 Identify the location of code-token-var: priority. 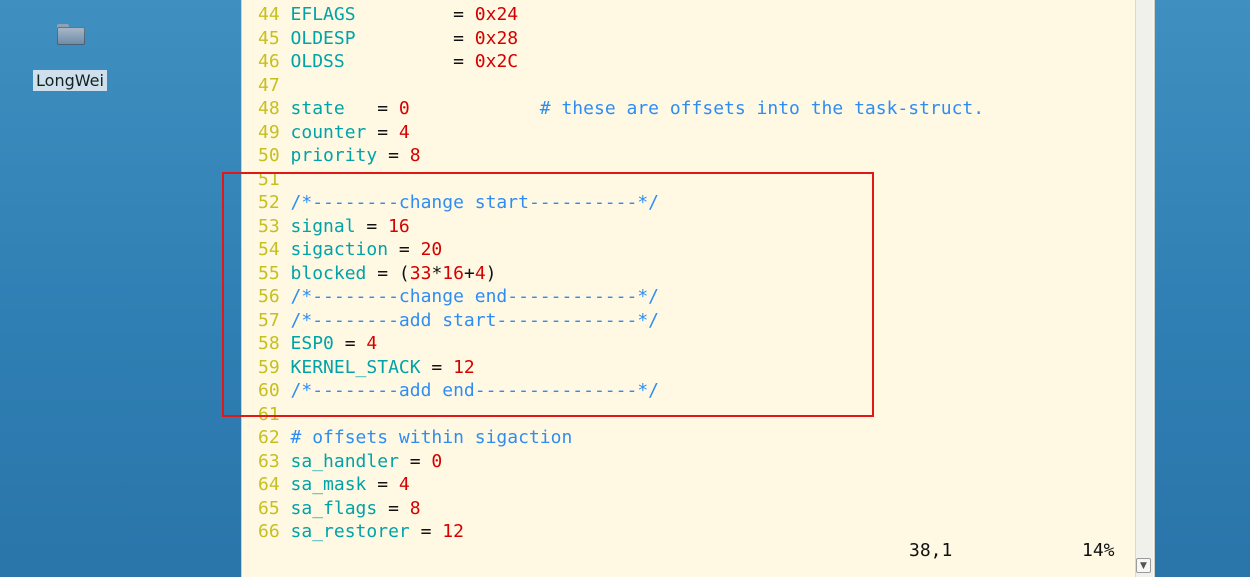
(334, 155).